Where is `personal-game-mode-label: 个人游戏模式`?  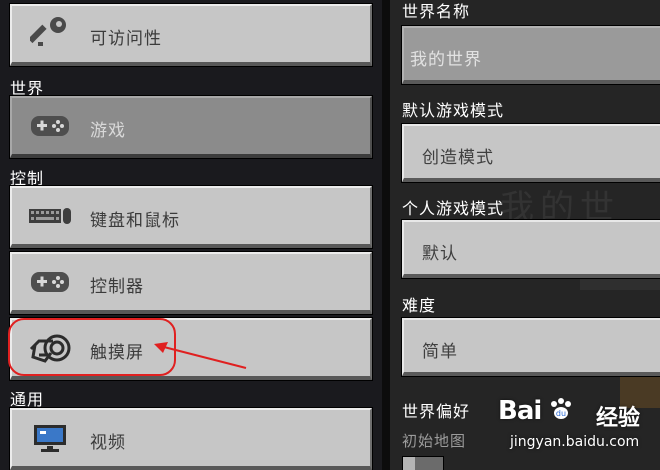
personal-game-mode-label: 个人游戏模式 is located at coordinates (453, 208).